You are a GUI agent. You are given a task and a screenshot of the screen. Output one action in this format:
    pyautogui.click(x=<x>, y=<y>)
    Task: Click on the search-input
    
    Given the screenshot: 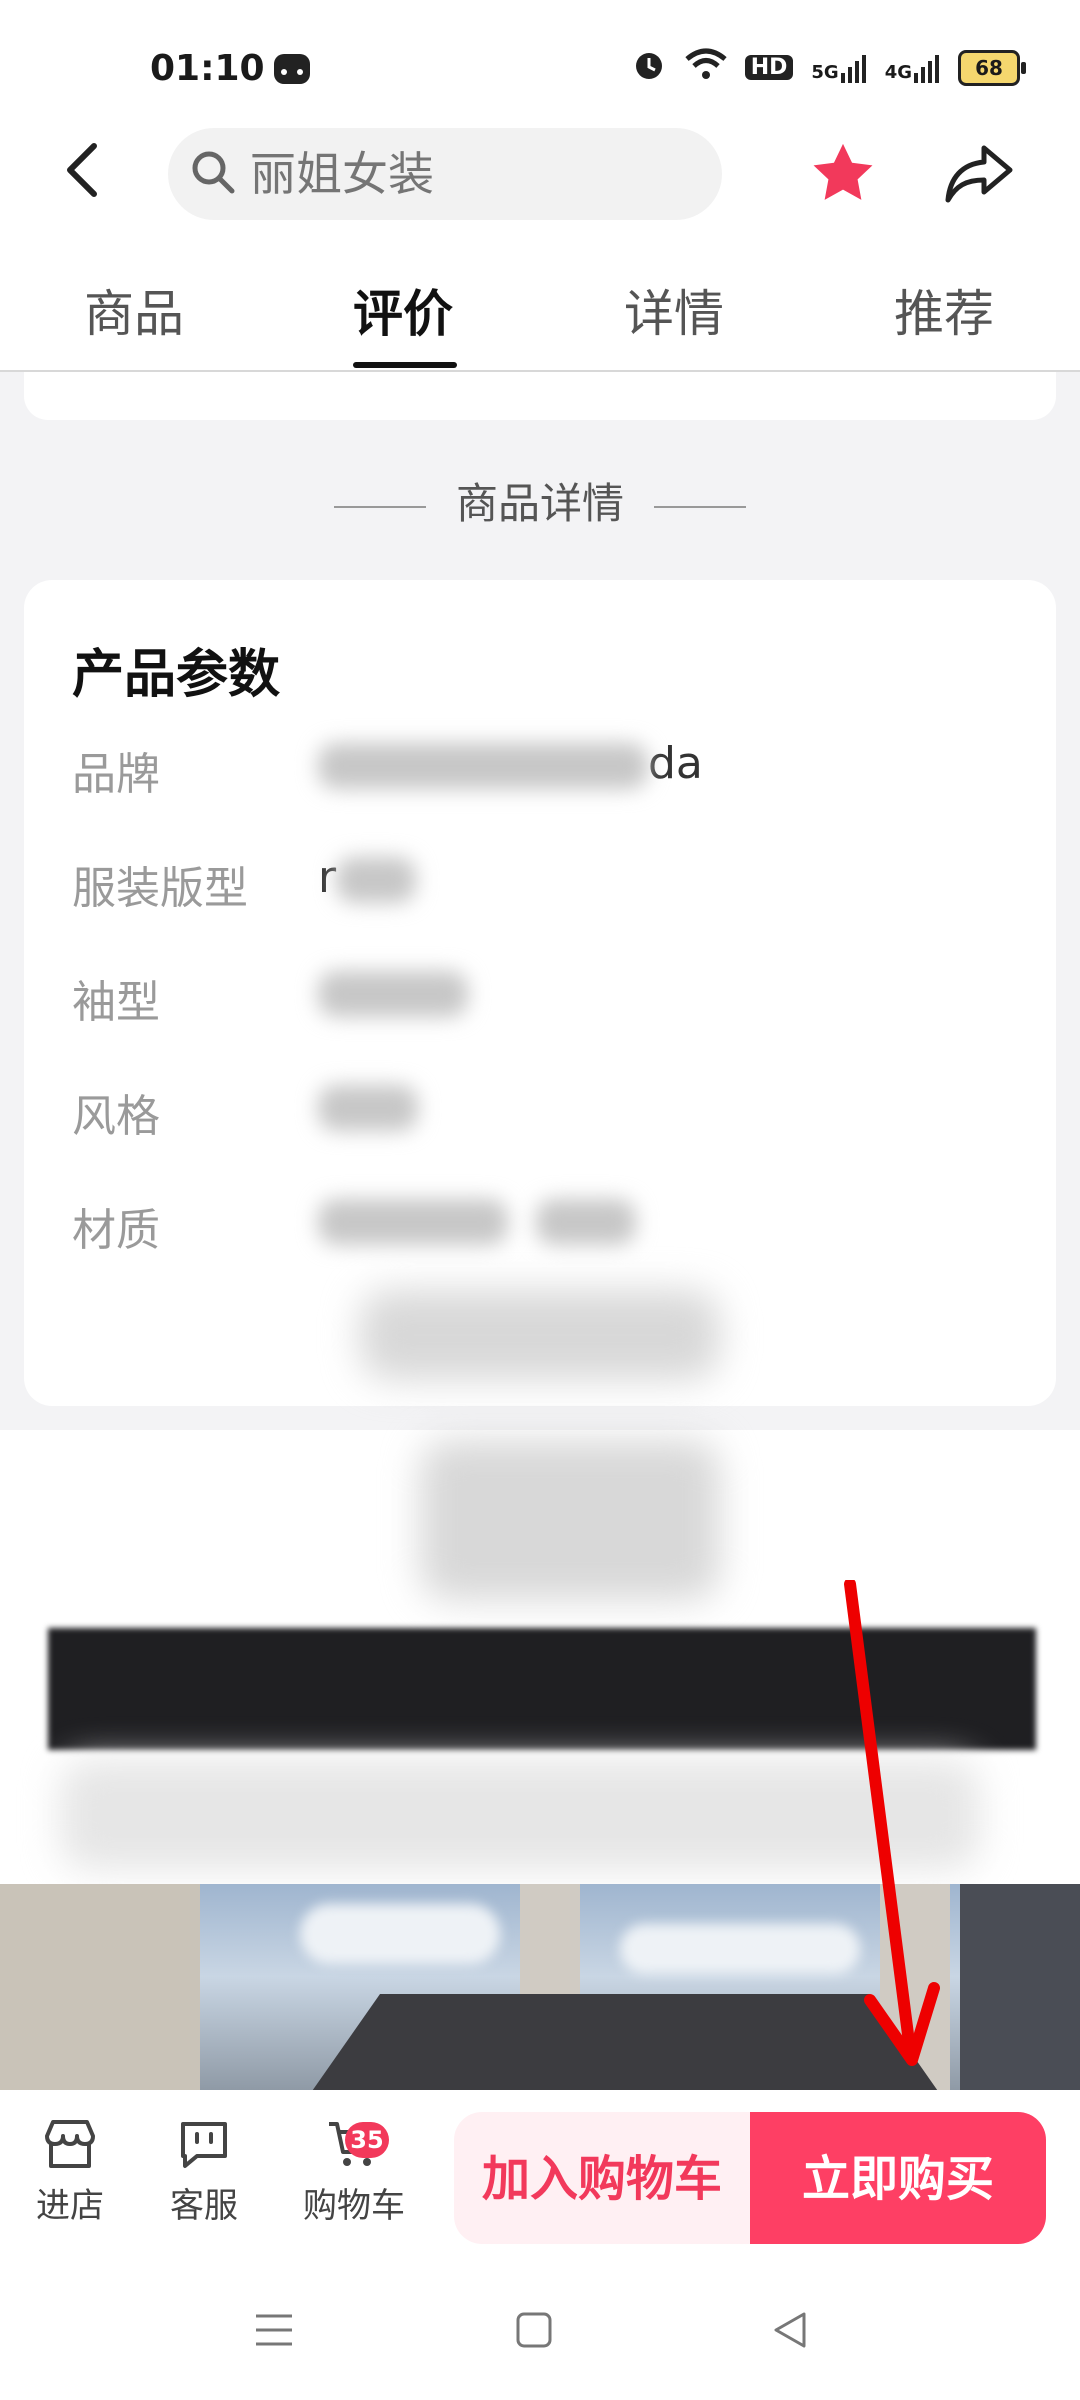 What is the action you would take?
    pyautogui.click(x=470, y=174)
    